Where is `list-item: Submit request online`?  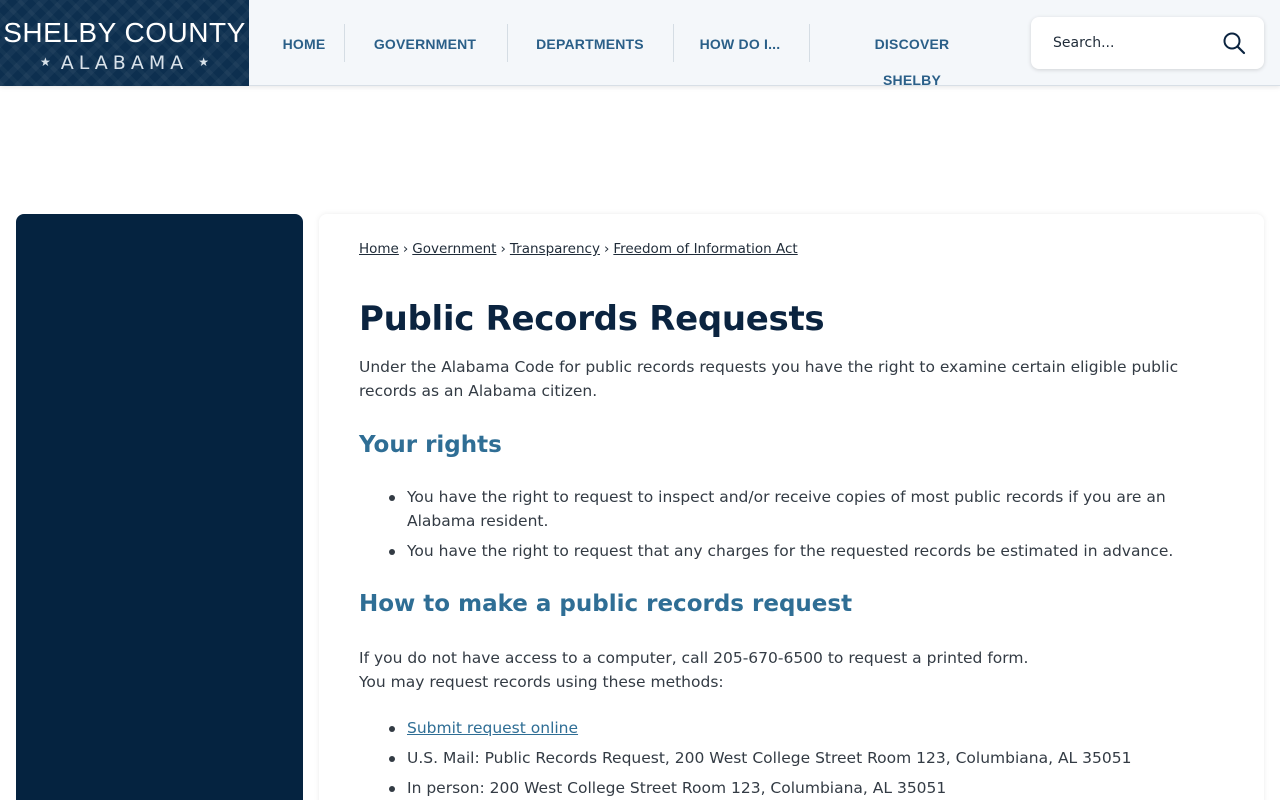 list-item: Submit request online is located at coordinates (794, 728).